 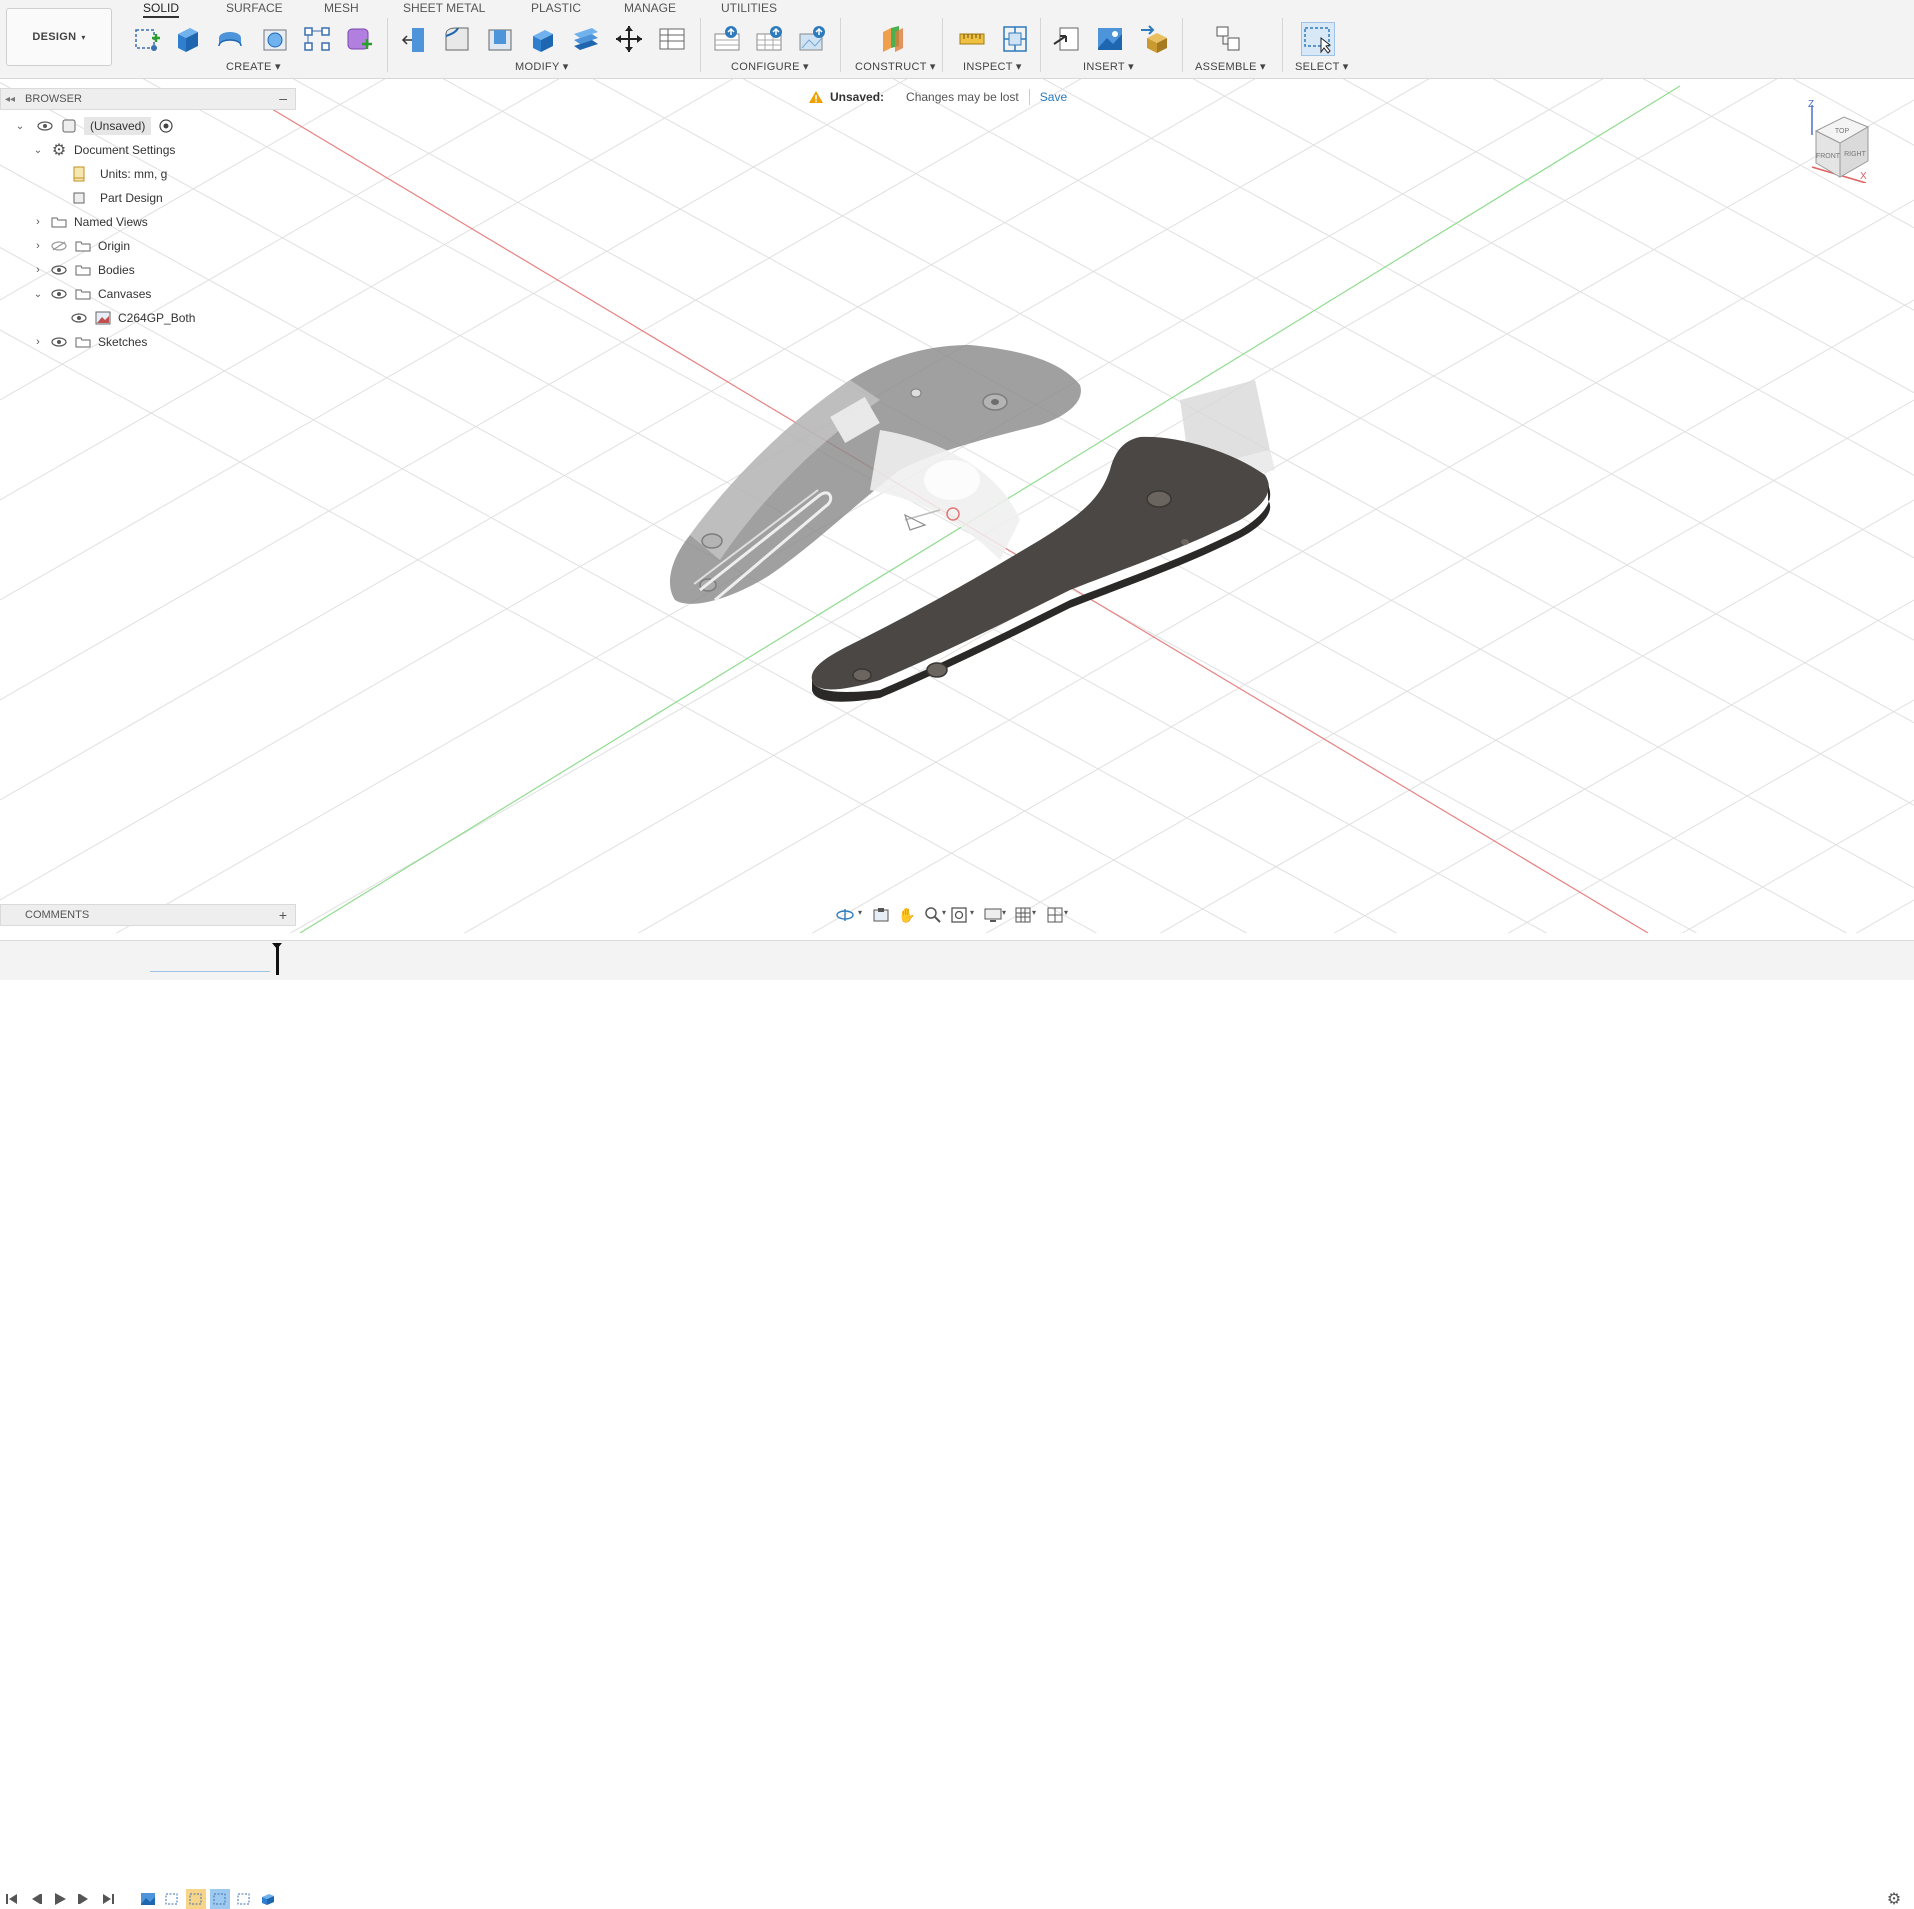 I want to click on timeline-prev-button, so click(x=36, y=1899).